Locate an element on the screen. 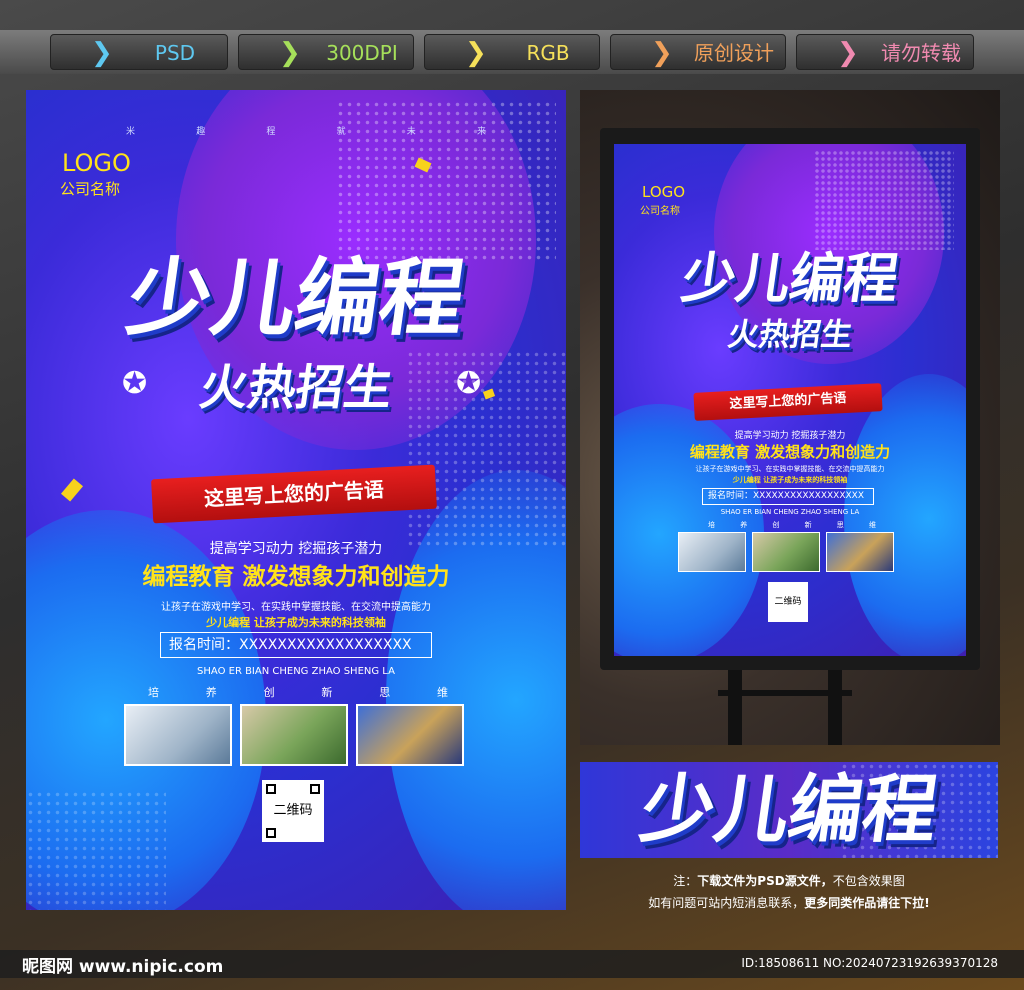 The width and height of the screenshot is (1024, 990). note-text: 如有问题可站内短消息联系， is located at coordinates (726, 903).